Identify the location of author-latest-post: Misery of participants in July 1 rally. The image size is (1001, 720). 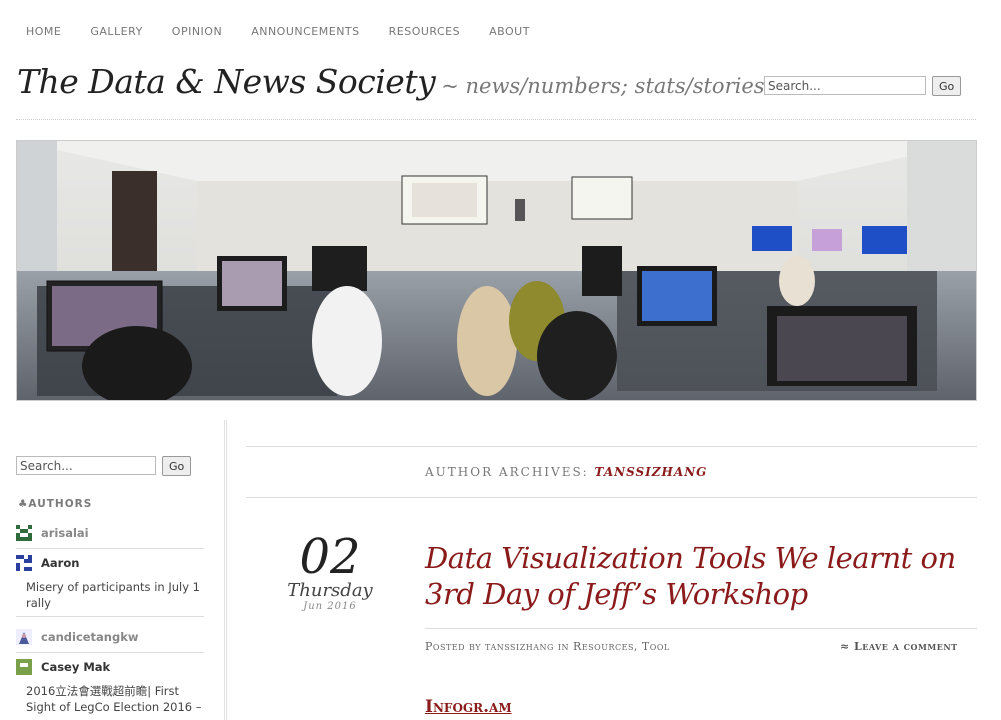
(113, 595).